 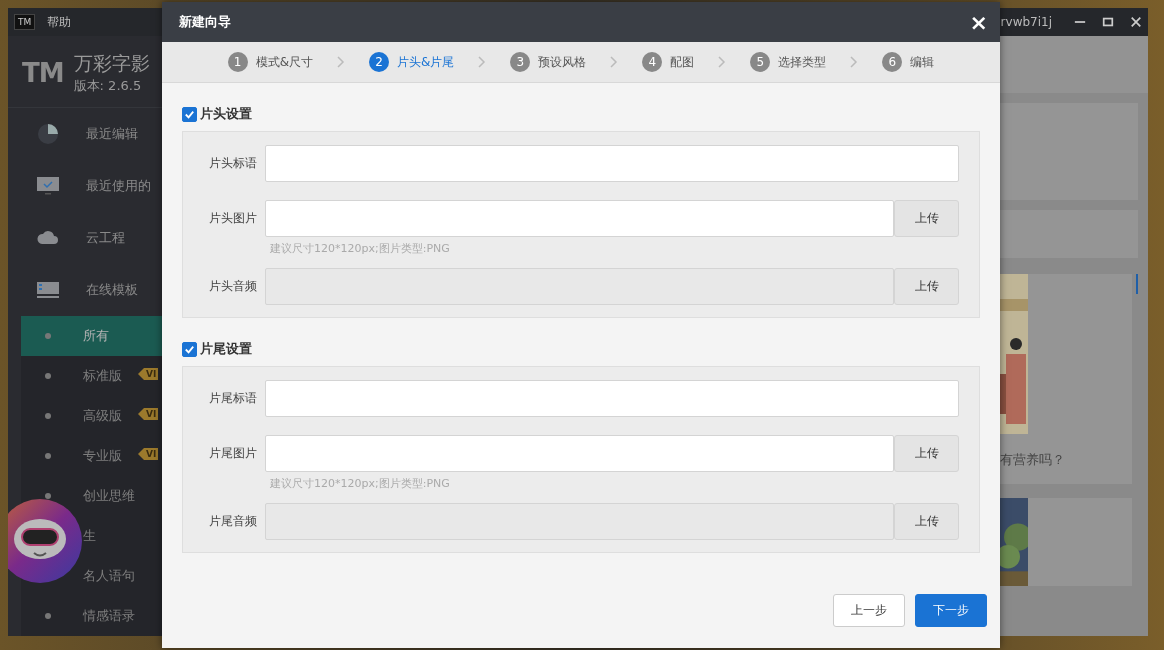 I want to click on field-label: 片头音频, so click(x=233, y=286).